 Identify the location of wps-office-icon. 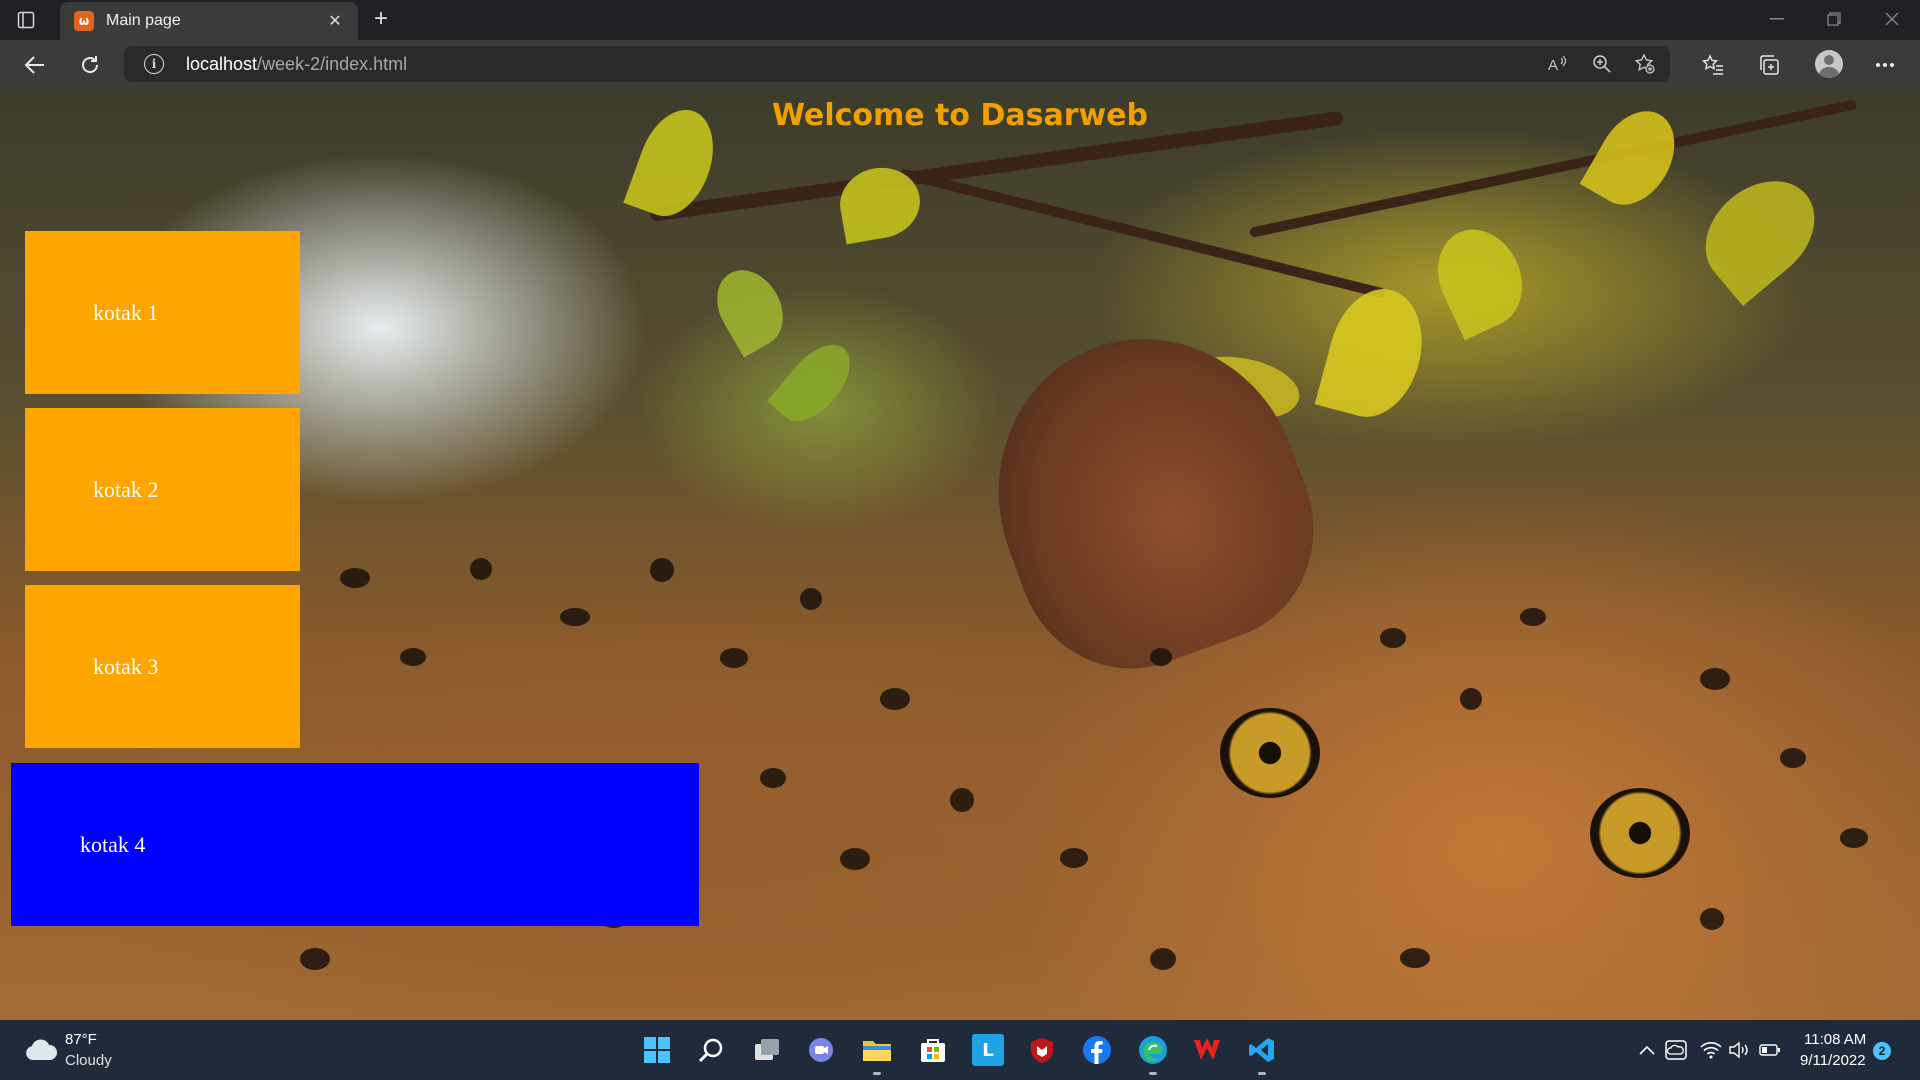
(1207, 1050).